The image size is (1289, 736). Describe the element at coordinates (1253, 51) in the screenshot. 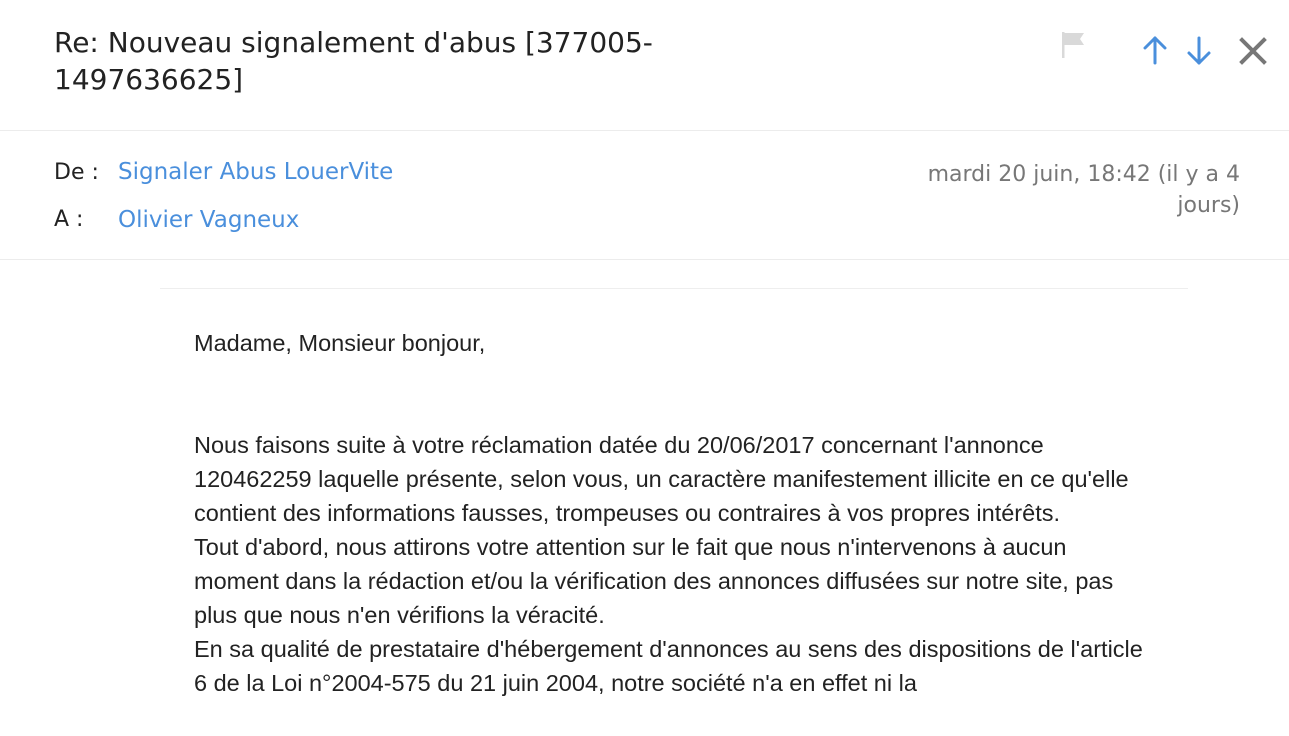

I see `close-icon` at that location.